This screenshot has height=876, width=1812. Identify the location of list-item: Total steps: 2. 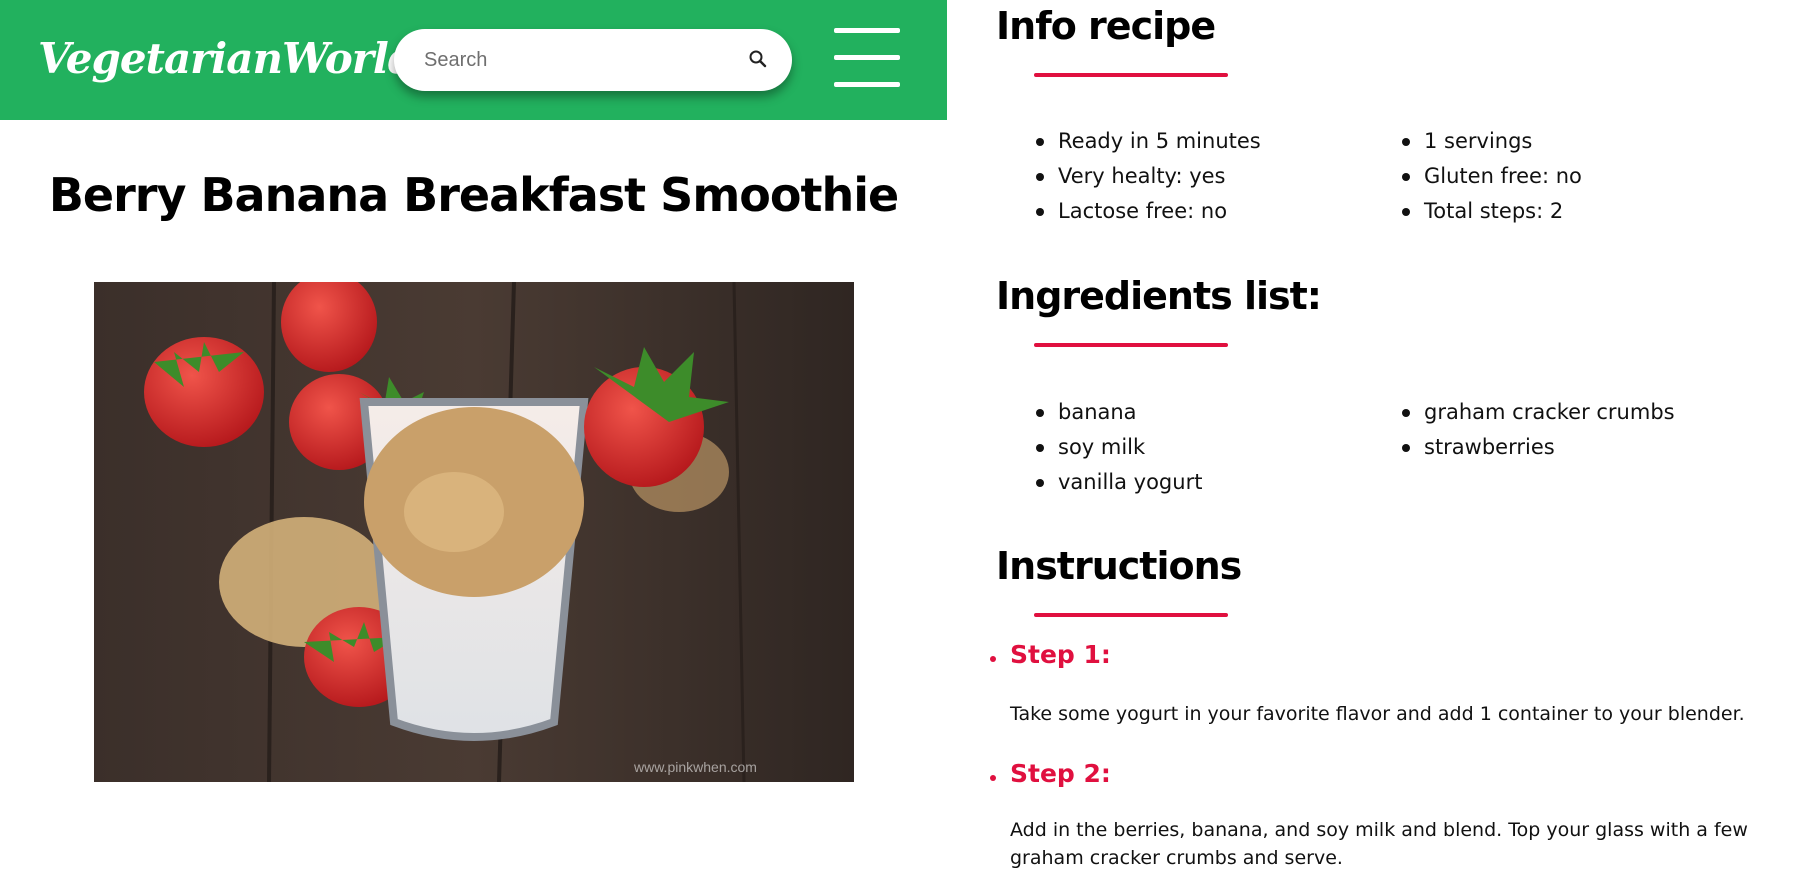
(1580, 211).